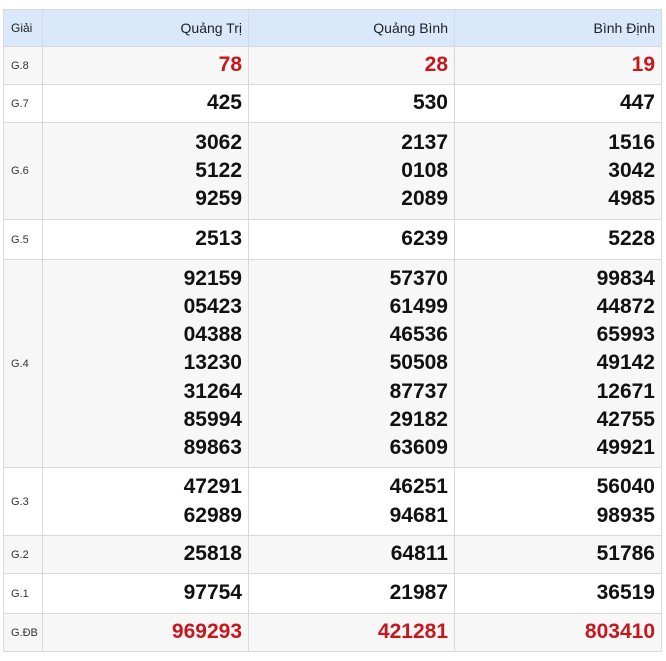 The height and width of the screenshot is (661, 666). Describe the element at coordinates (625, 487) in the screenshot. I see `prize-number: 56040` at that location.